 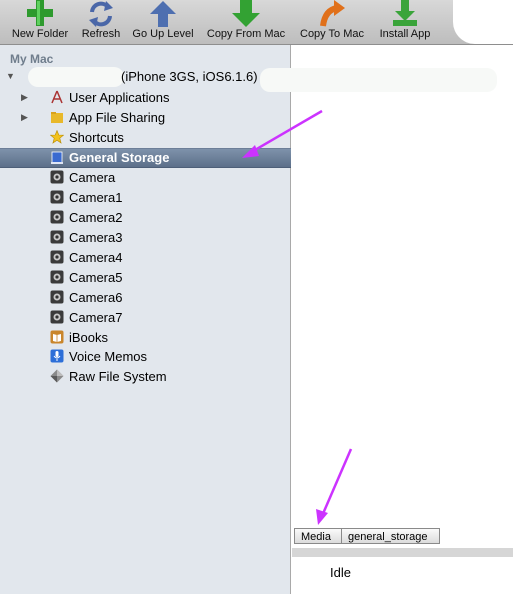 I want to click on device-label: (iPhone 3GS, iOS6.1.6), so click(x=189, y=76).